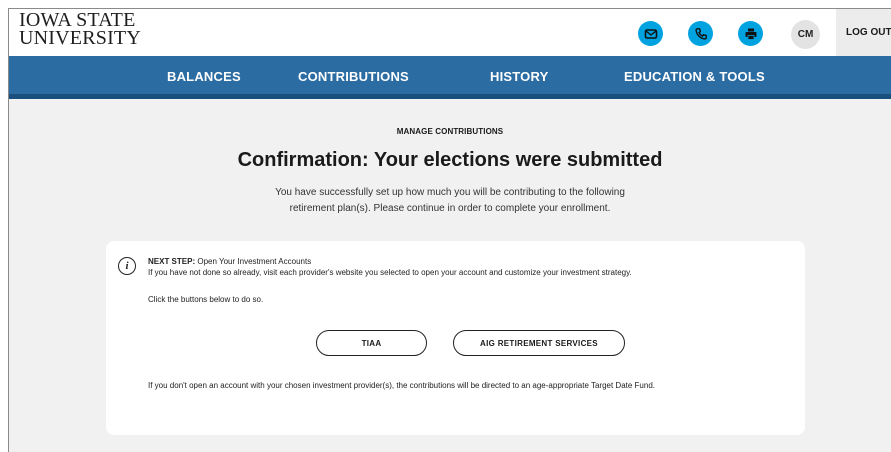 The width and height of the screenshot is (891, 452). I want to click on avatar: CM, so click(805, 34).